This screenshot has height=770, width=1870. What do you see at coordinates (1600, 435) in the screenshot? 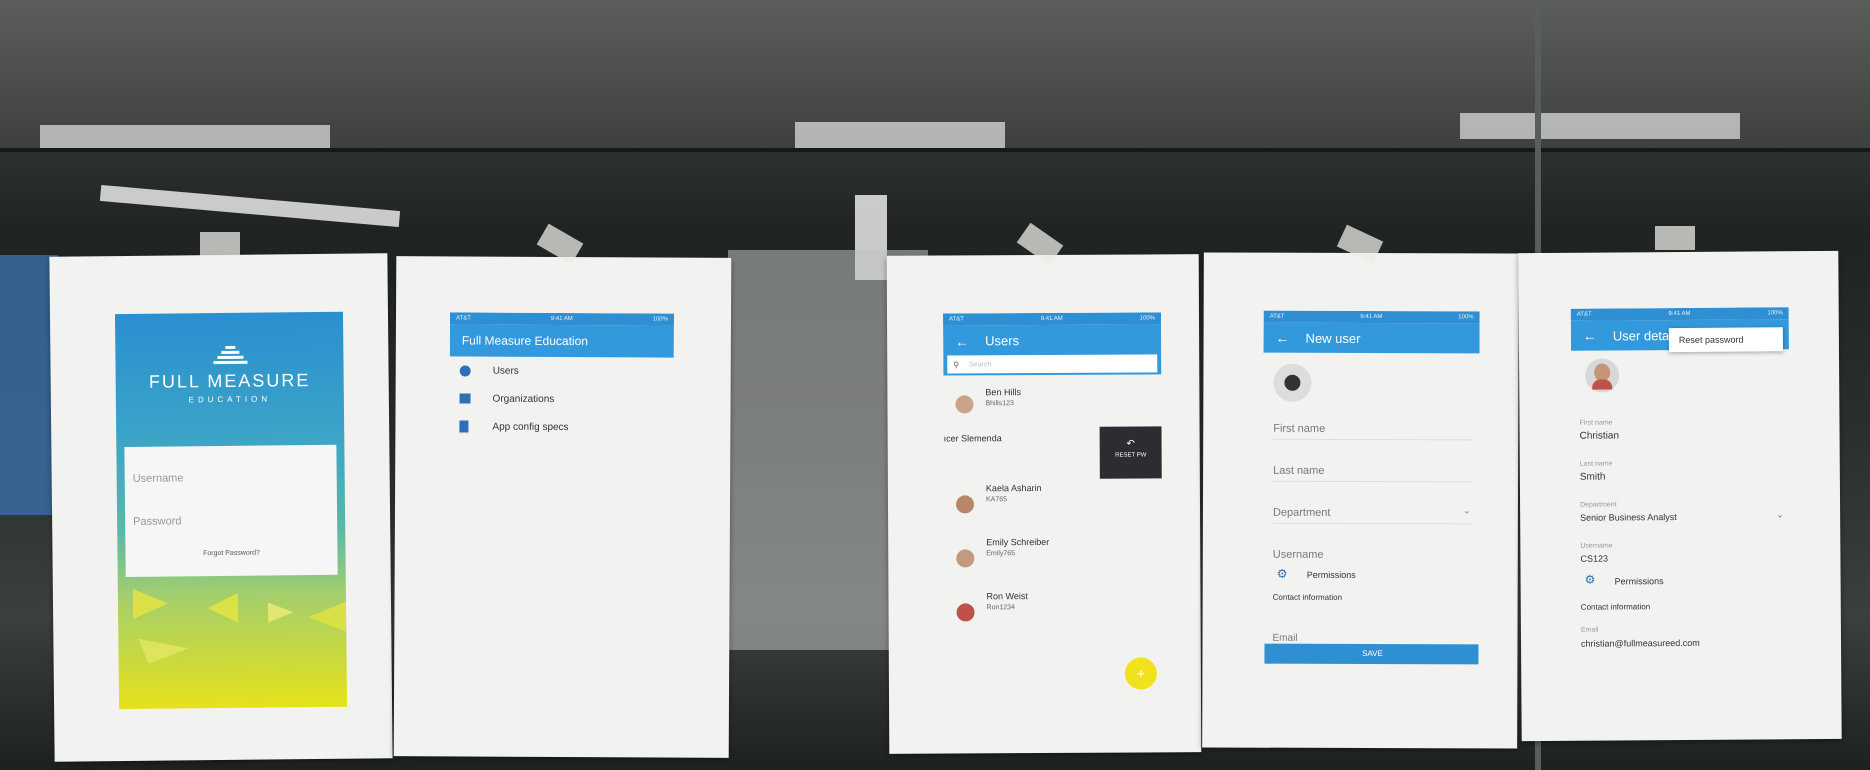
I see `first-name-value: Christian` at bounding box center [1600, 435].